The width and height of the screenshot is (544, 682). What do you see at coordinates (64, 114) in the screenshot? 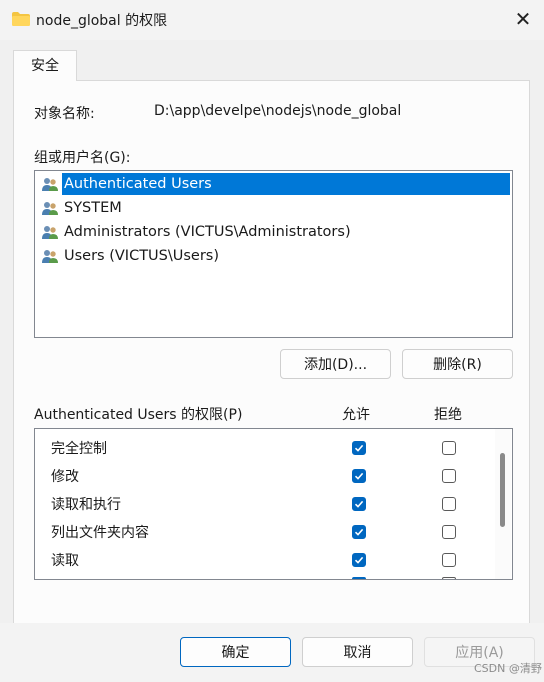
I see `object-name-label: 对象名称:` at bounding box center [64, 114].